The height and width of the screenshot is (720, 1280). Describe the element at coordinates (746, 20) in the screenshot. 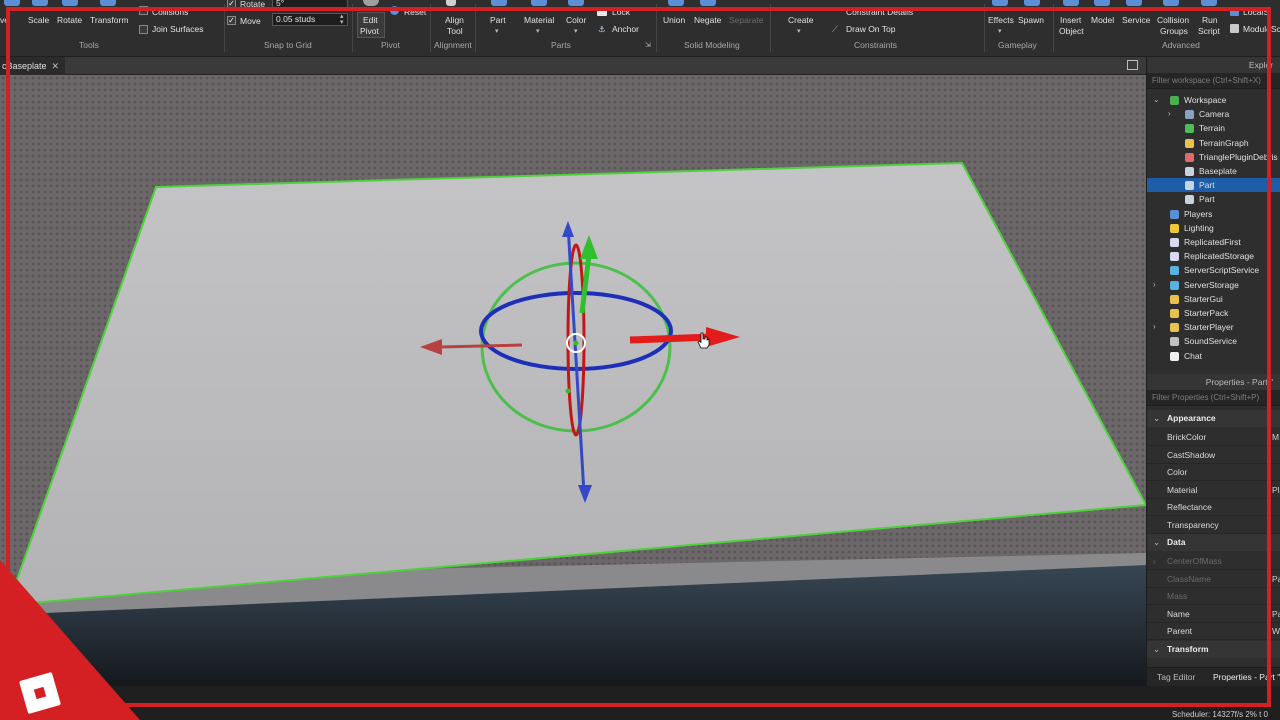

I see `separate-button: Separate` at that location.